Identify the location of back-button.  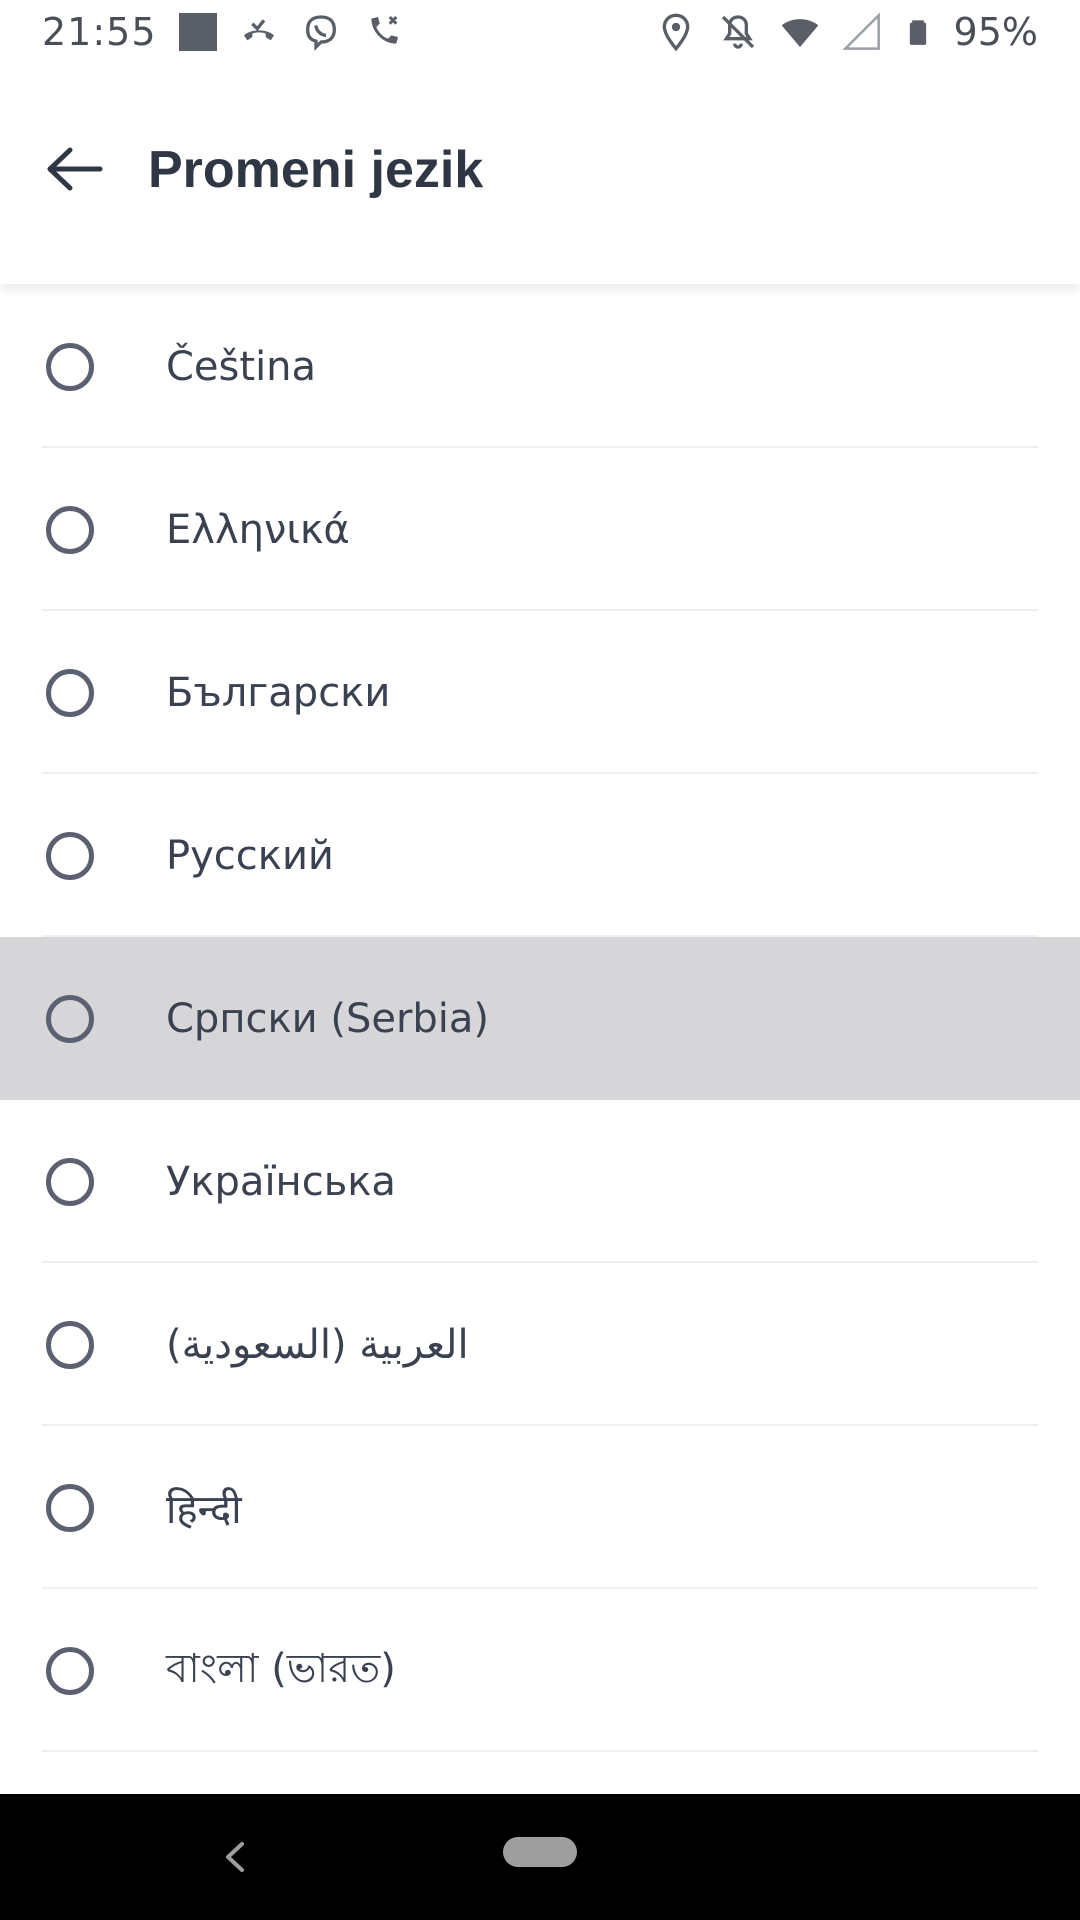
(75, 169).